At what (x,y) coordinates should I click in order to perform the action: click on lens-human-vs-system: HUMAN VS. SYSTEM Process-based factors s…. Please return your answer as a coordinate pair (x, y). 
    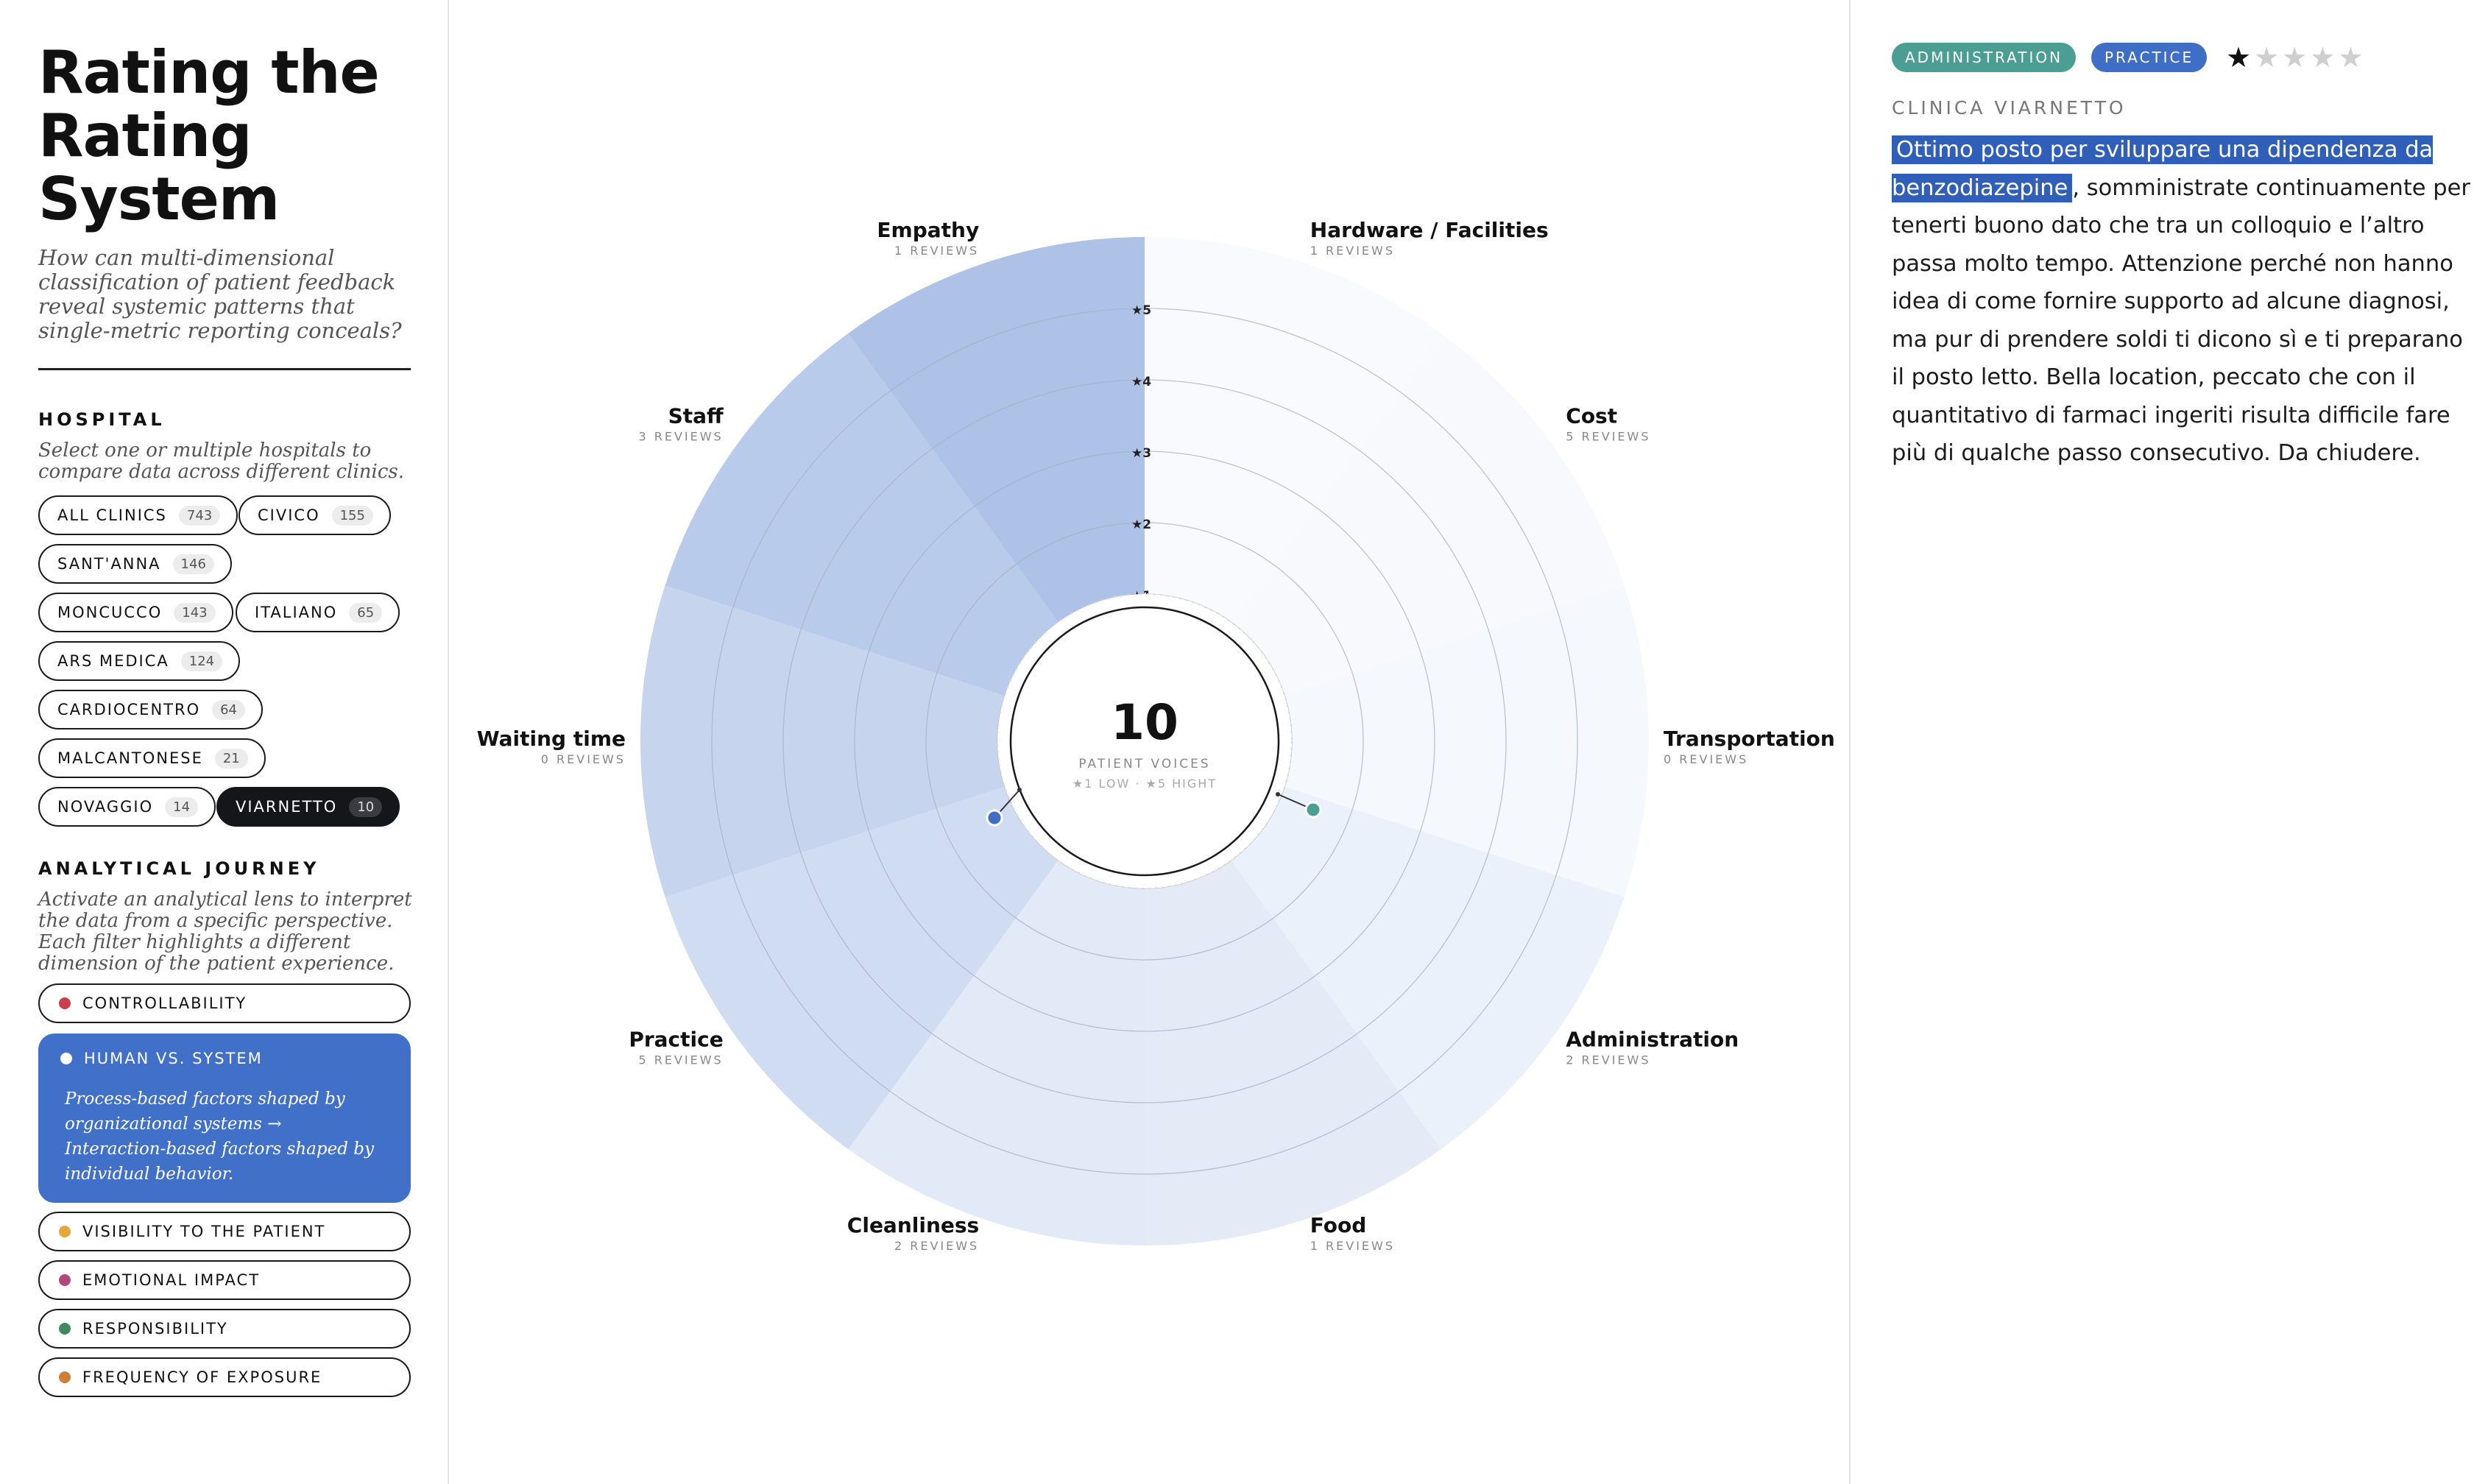
    Looking at the image, I should click on (224, 1118).